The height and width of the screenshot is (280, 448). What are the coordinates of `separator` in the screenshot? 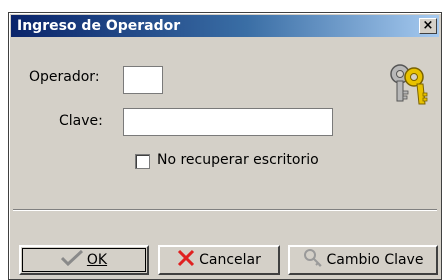 It's located at (225, 210).